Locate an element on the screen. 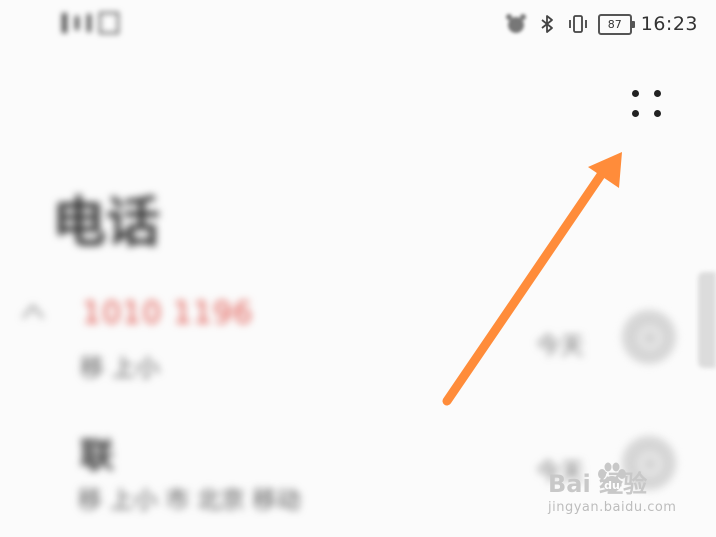 This screenshot has height=537, width=716. page-title: 电话 is located at coordinates (106, 222).